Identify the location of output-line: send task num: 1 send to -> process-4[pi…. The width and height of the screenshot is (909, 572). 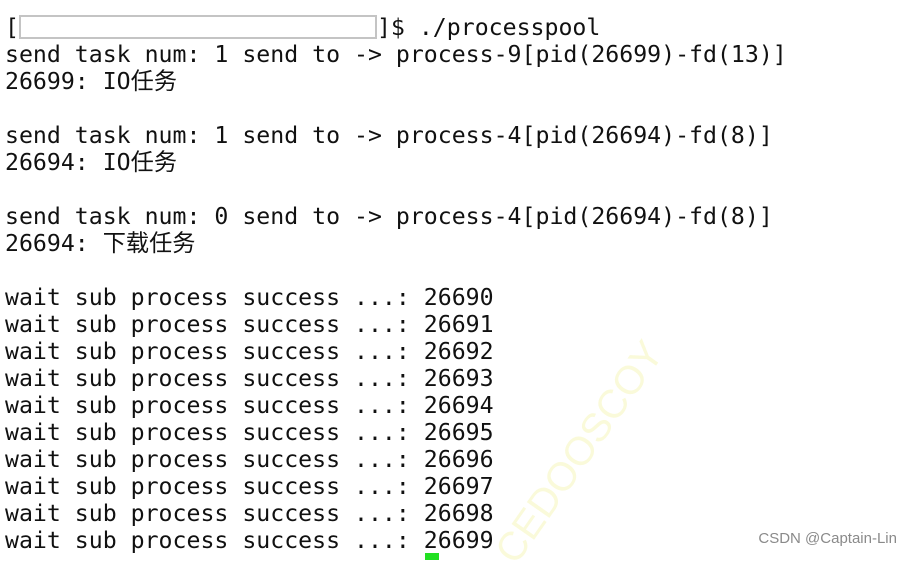
(389, 135).